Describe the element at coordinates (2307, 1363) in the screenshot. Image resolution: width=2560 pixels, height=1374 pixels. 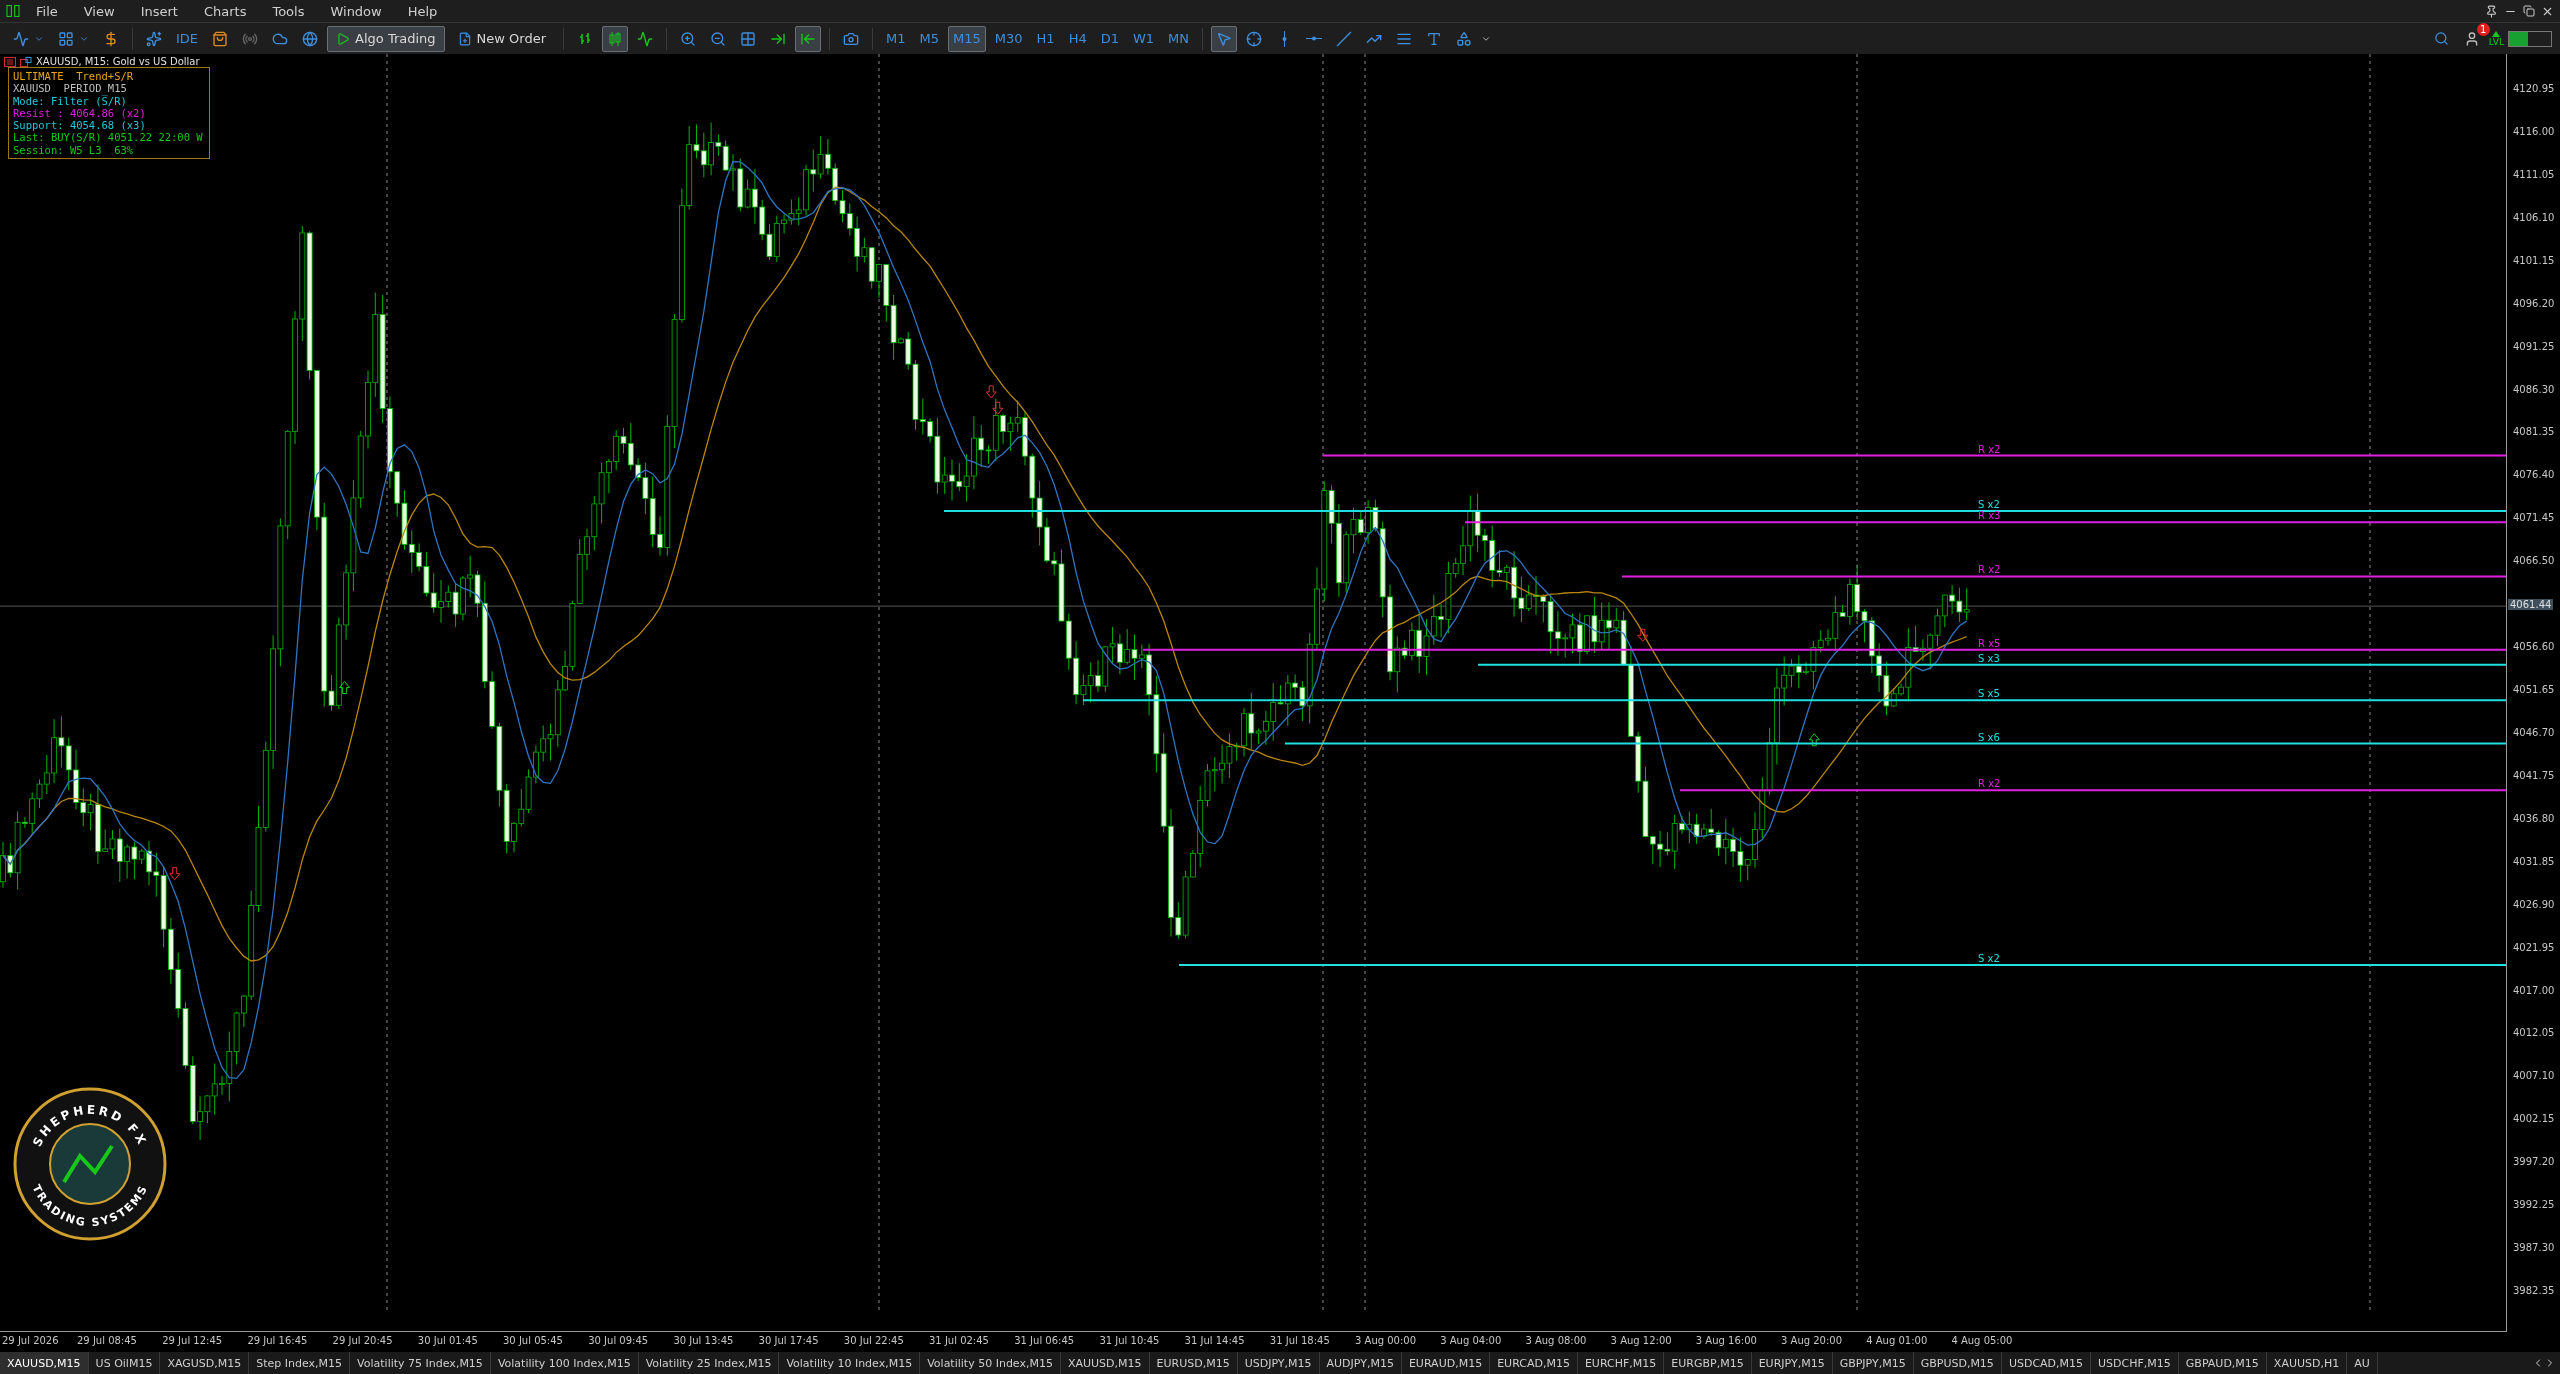
I see `symbol-tab: XAUUSD,H1` at that location.